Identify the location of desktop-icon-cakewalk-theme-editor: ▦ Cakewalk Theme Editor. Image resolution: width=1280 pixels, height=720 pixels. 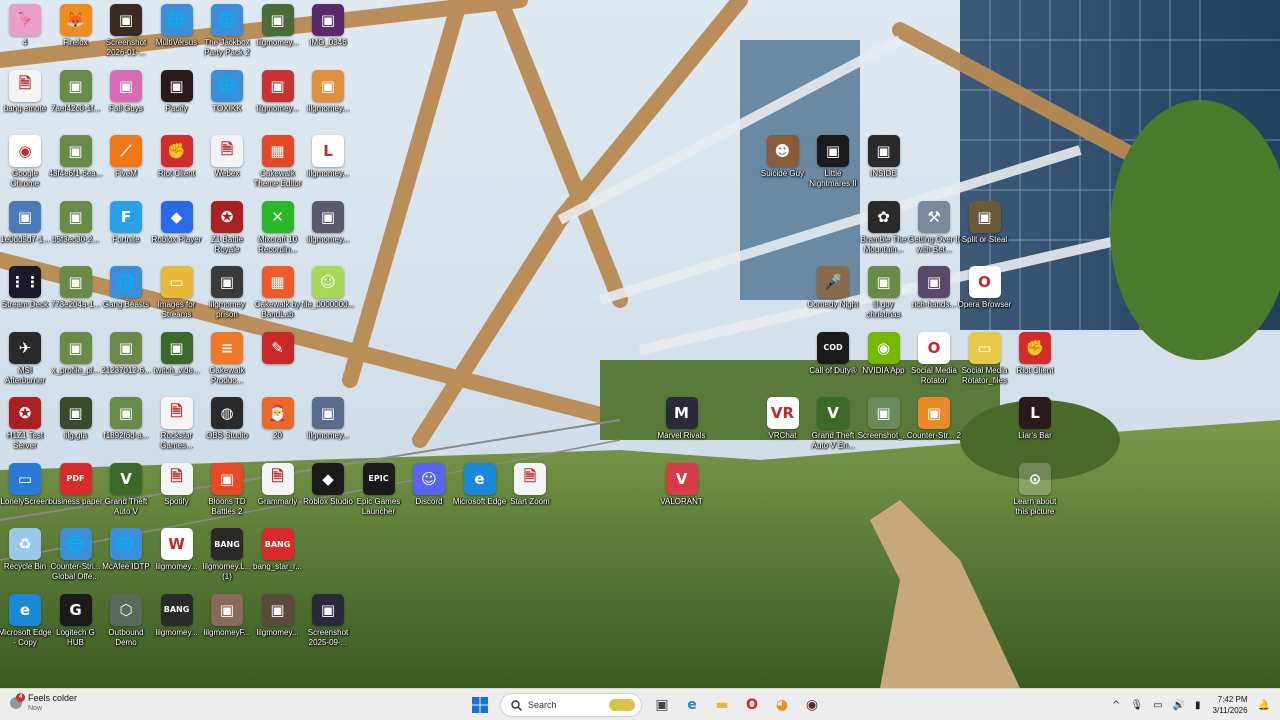
(278, 166).